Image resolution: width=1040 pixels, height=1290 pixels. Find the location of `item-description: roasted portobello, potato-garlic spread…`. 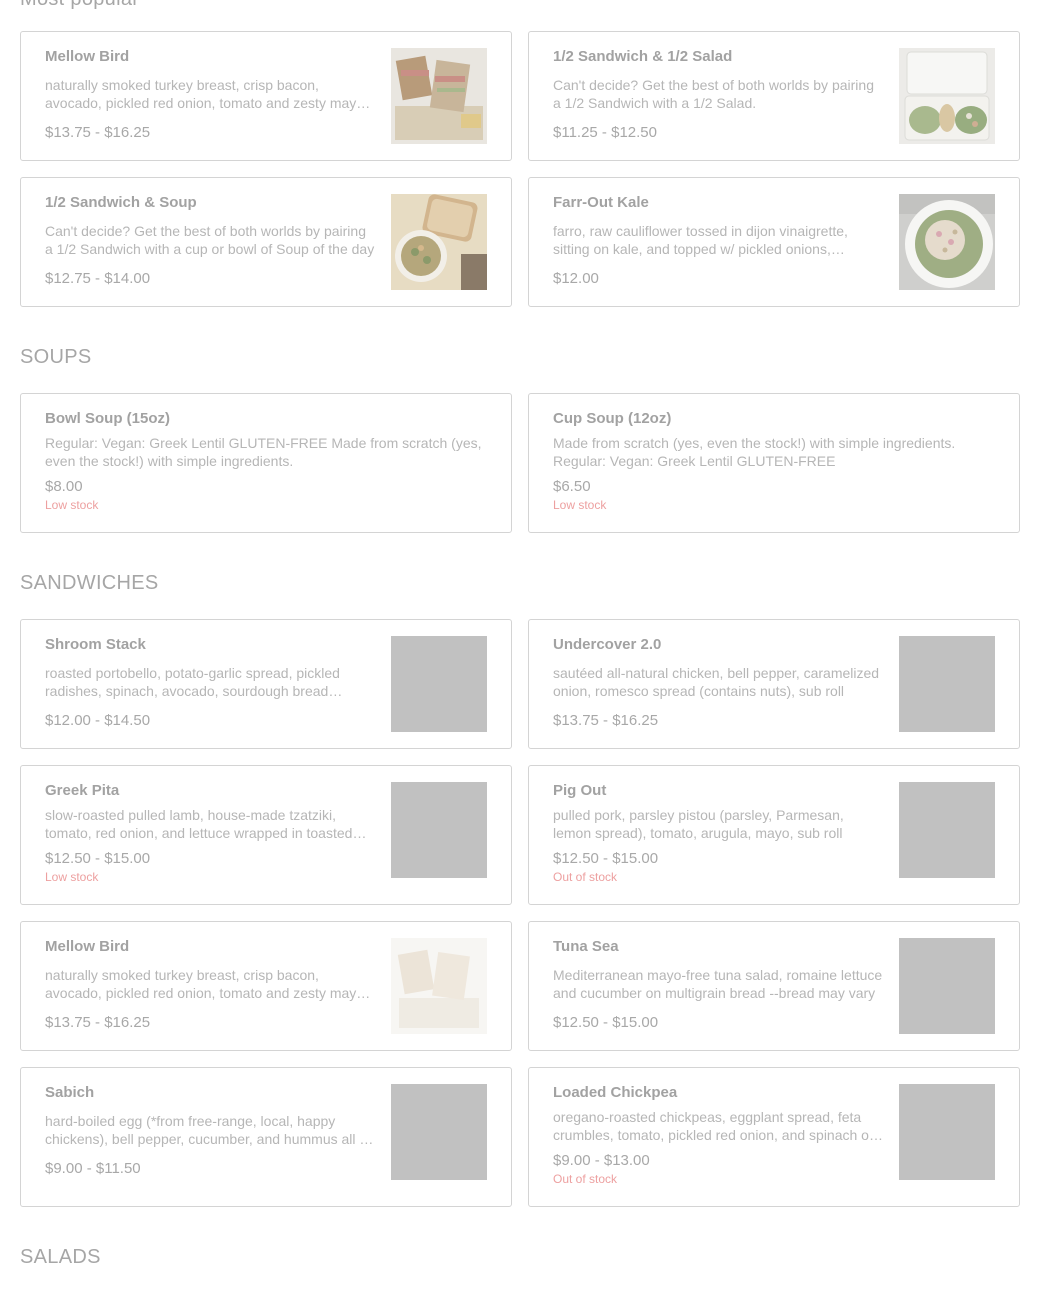

item-description: roasted portobello, potato-garlic spread… is located at coordinates (192, 682).